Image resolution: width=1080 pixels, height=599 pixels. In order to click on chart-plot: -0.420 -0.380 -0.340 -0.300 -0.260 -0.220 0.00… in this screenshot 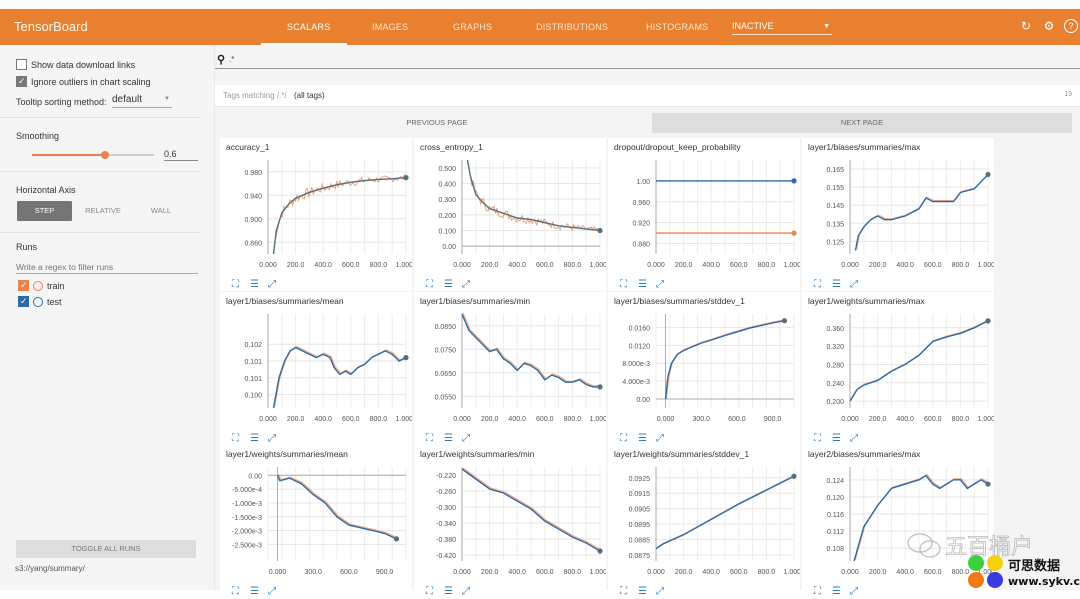, I will do `click(510, 520)`.